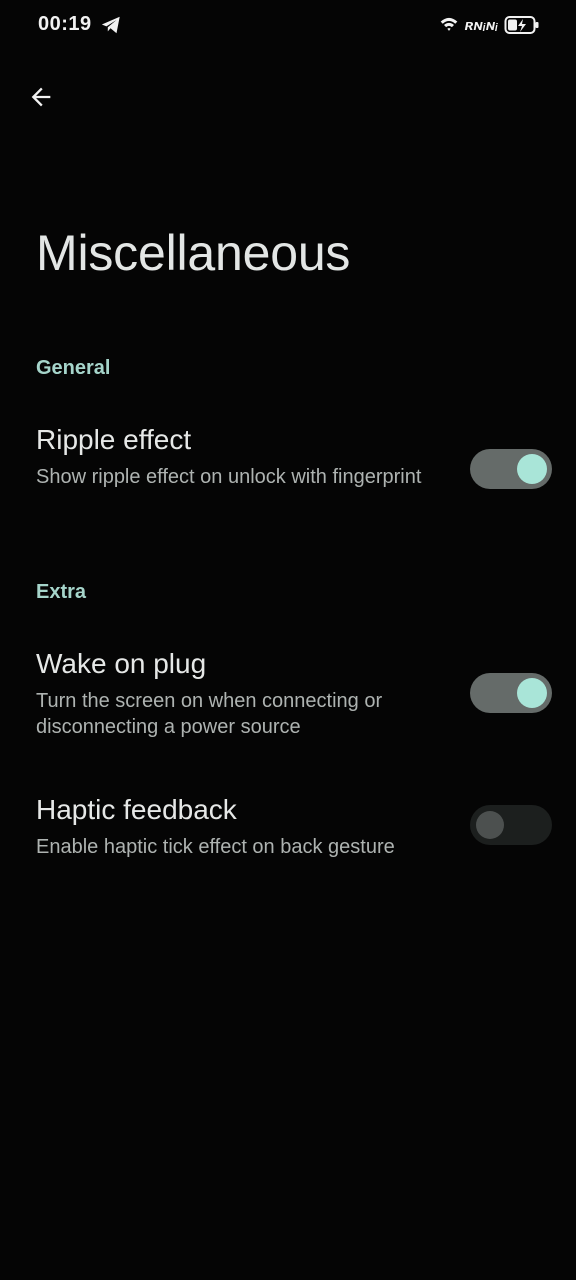  I want to click on section-header-general: General, so click(73, 368).